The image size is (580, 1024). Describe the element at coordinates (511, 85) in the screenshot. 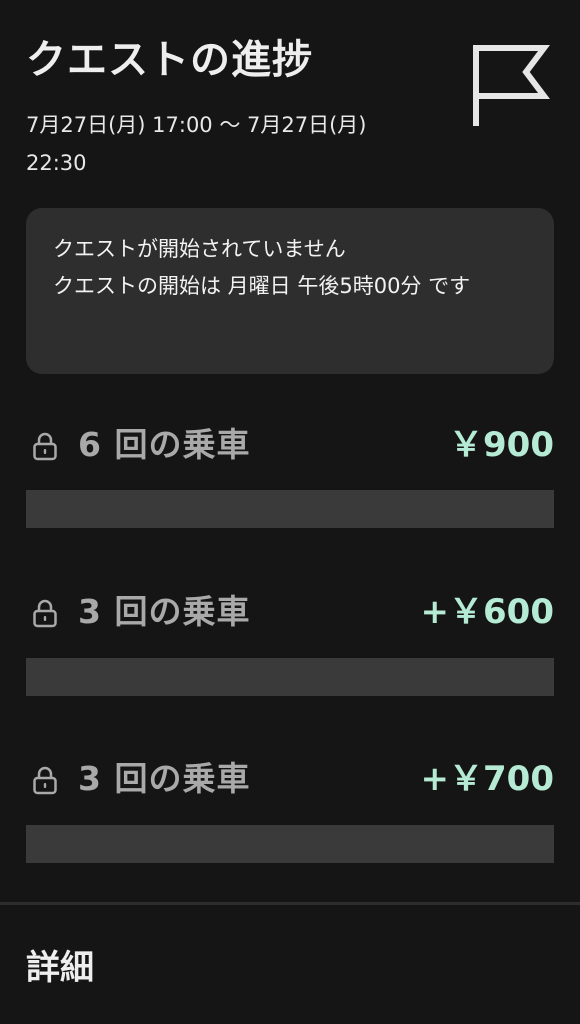

I see `flag-icon` at that location.